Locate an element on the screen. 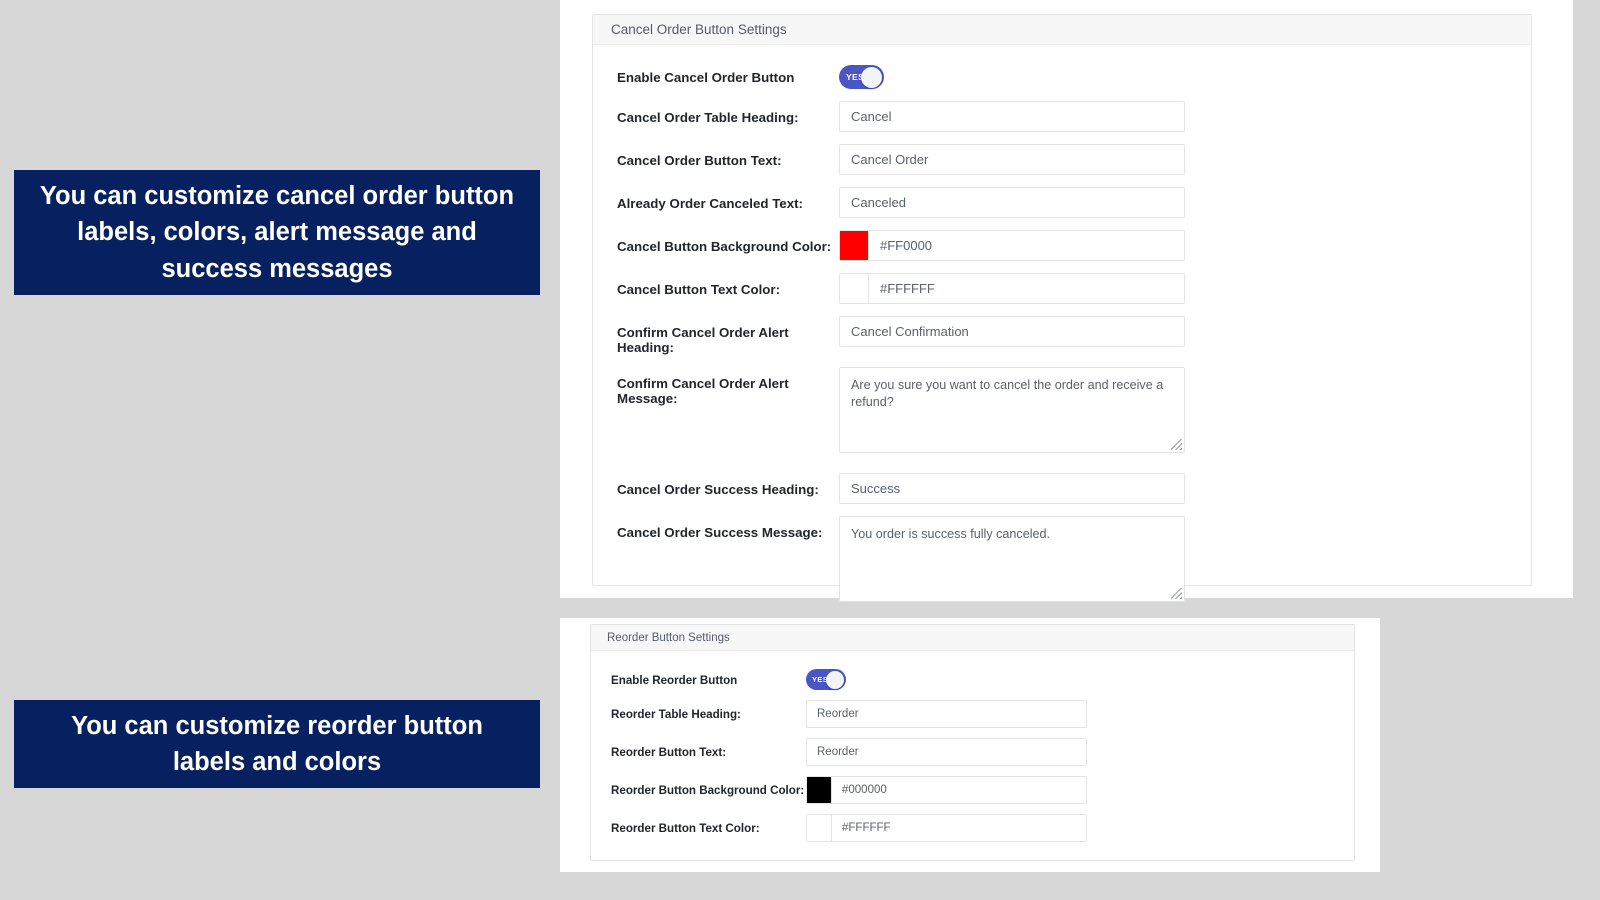  field-control-enable-cancel-order-button: YES is located at coordinates (861, 75).